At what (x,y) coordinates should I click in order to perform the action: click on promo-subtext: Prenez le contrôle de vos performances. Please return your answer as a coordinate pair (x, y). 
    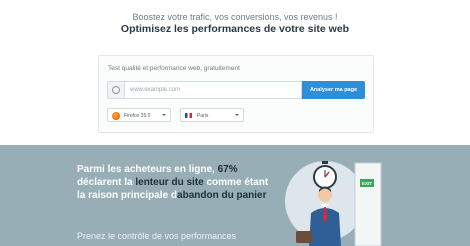
    Looking at the image, I should click on (157, 236).